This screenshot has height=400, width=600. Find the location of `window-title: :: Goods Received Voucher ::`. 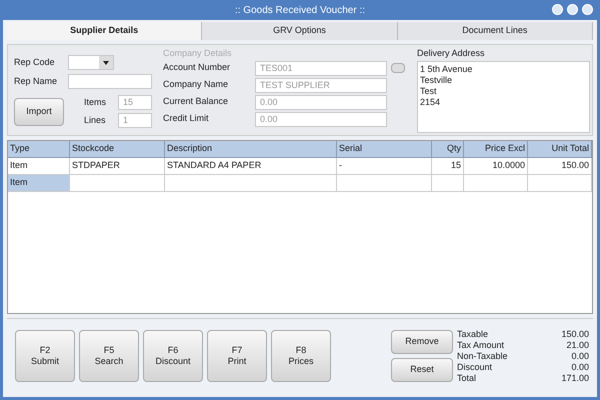

window-title: :: Goods Received Voucher :: is located at coordinates (300, 11).